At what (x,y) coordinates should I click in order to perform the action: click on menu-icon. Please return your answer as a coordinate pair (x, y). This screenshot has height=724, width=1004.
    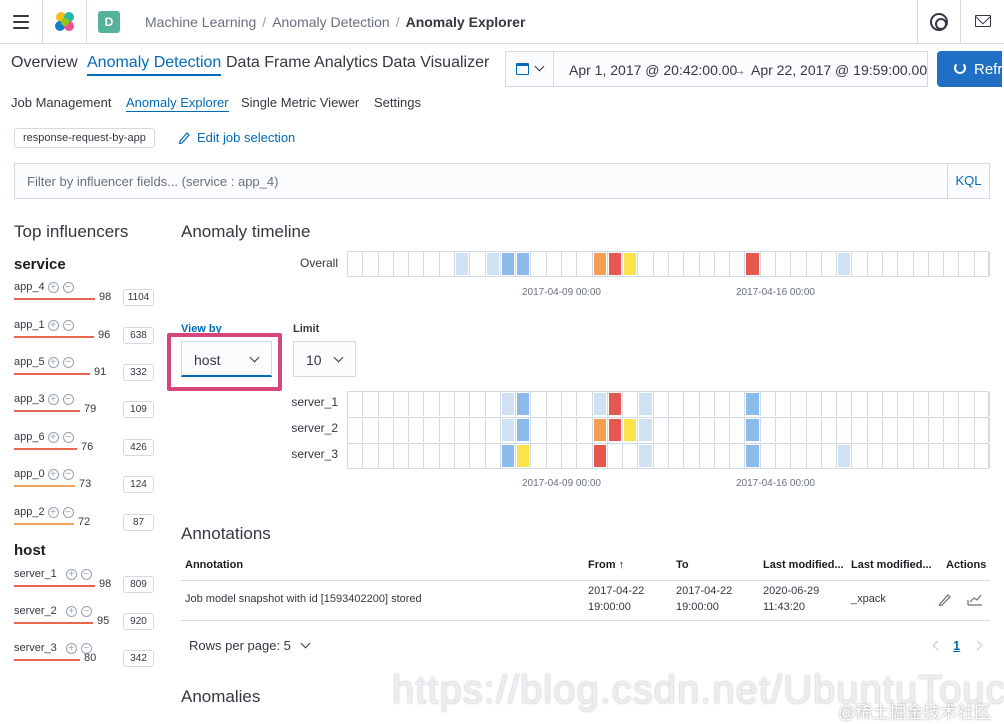
    Looking at the image, I should click on (21, 22).